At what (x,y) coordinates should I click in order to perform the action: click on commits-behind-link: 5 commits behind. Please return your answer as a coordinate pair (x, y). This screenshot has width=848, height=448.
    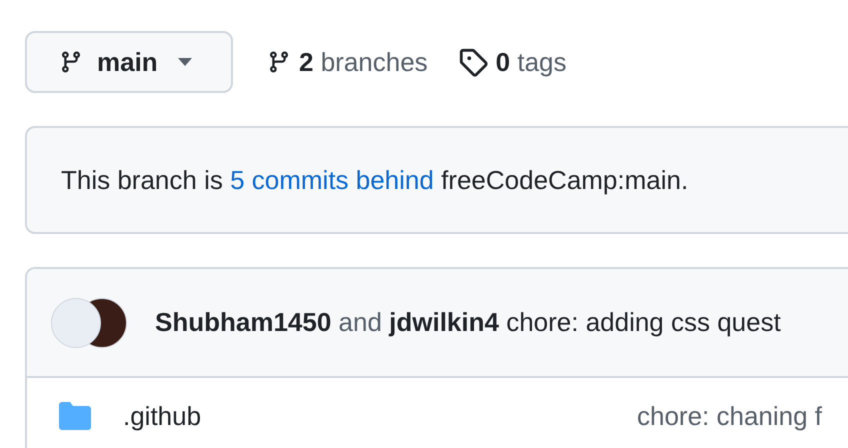
    Looking at the image, I should click on (332, 179).